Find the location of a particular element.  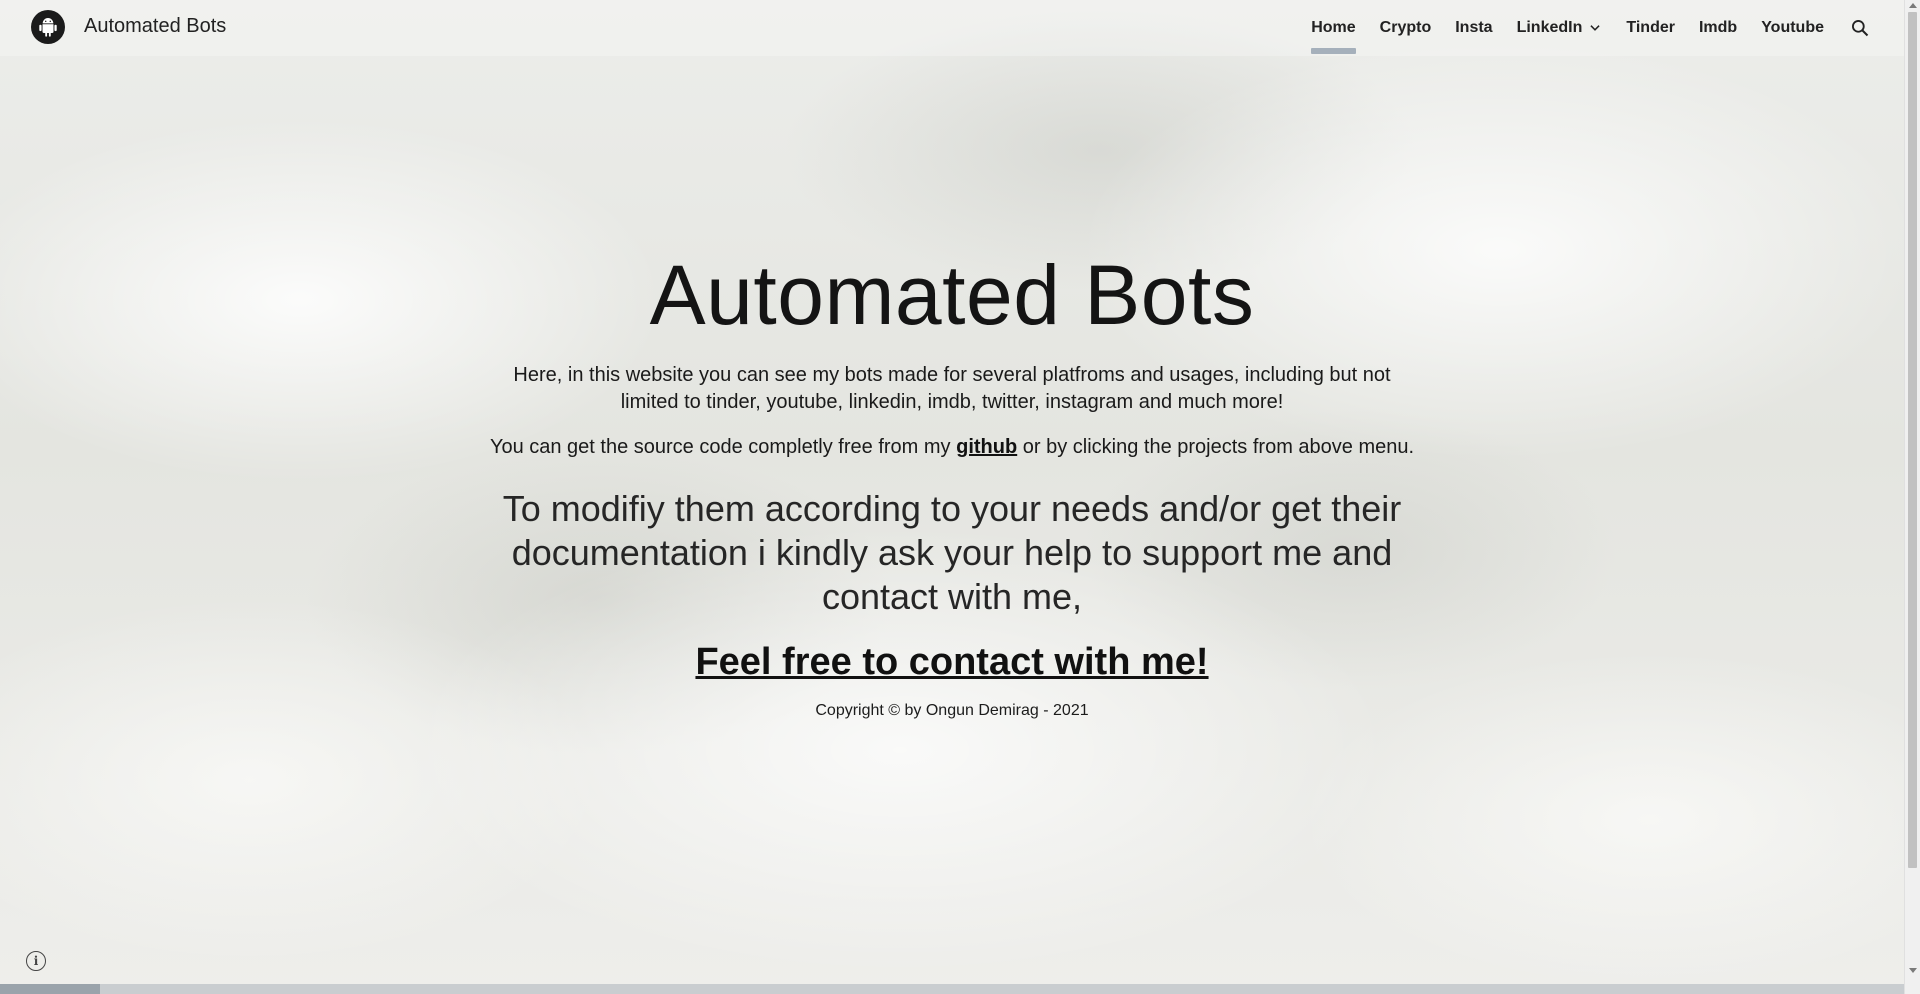

nav-item-imdb: Imdb is located at coordinates (1718, 28).